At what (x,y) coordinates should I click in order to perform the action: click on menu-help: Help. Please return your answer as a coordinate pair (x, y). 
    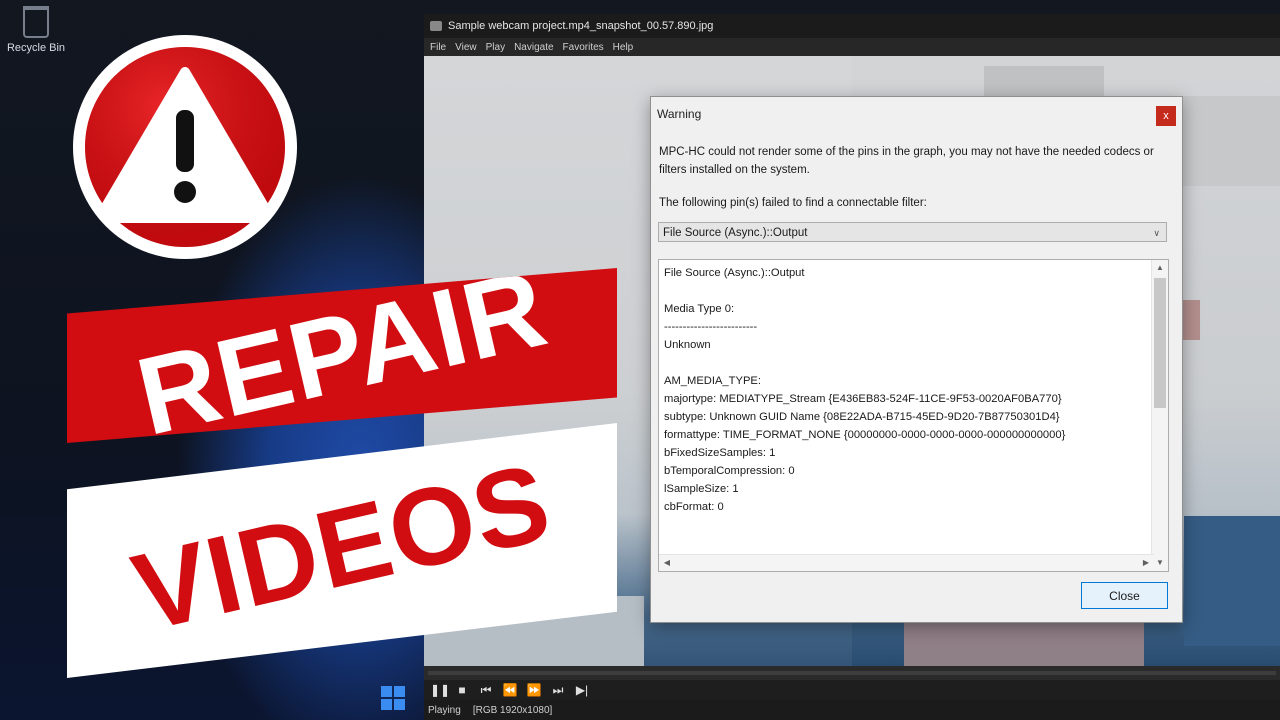
    Looking at the image, I should click on (626, 47).